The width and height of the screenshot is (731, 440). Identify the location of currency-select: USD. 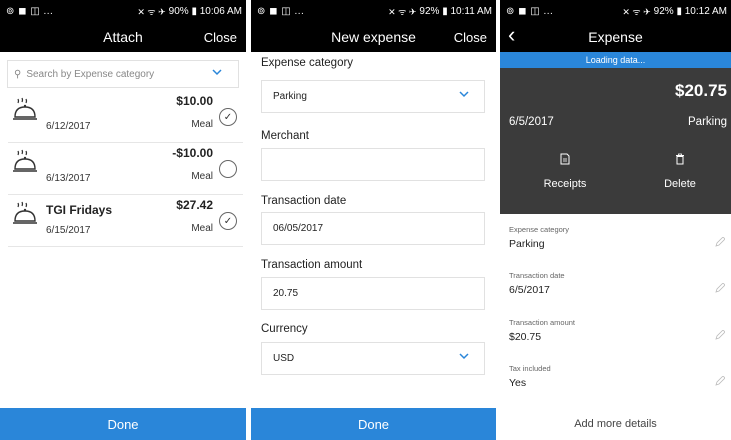
(373, 358).